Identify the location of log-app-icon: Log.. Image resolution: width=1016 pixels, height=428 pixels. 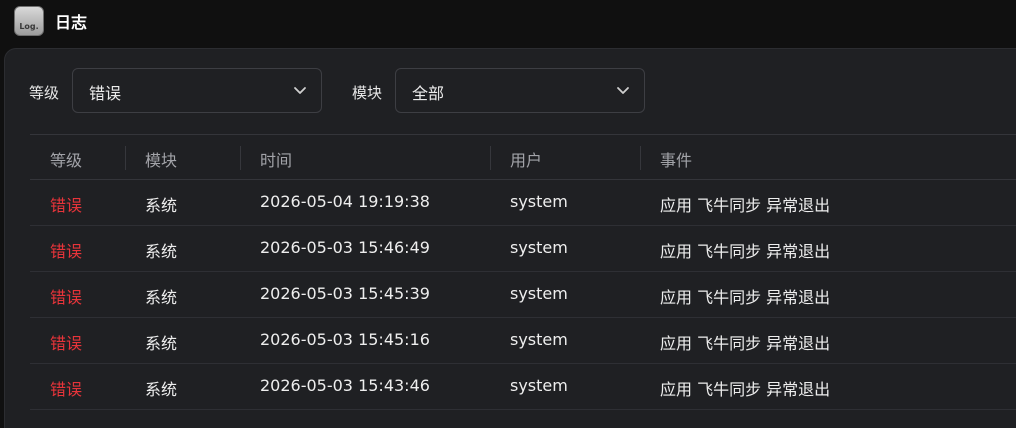
(29, 21).